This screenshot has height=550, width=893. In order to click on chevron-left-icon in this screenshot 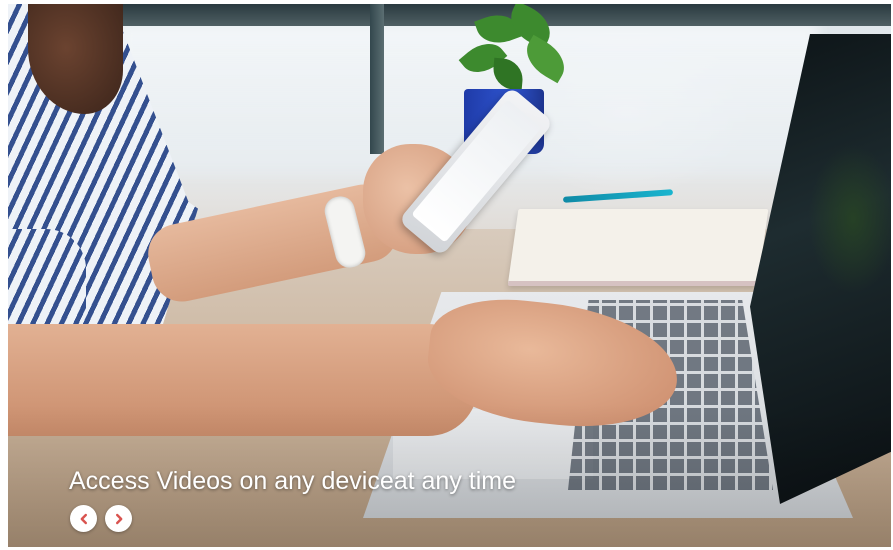, I will do `click(83, 518)`.